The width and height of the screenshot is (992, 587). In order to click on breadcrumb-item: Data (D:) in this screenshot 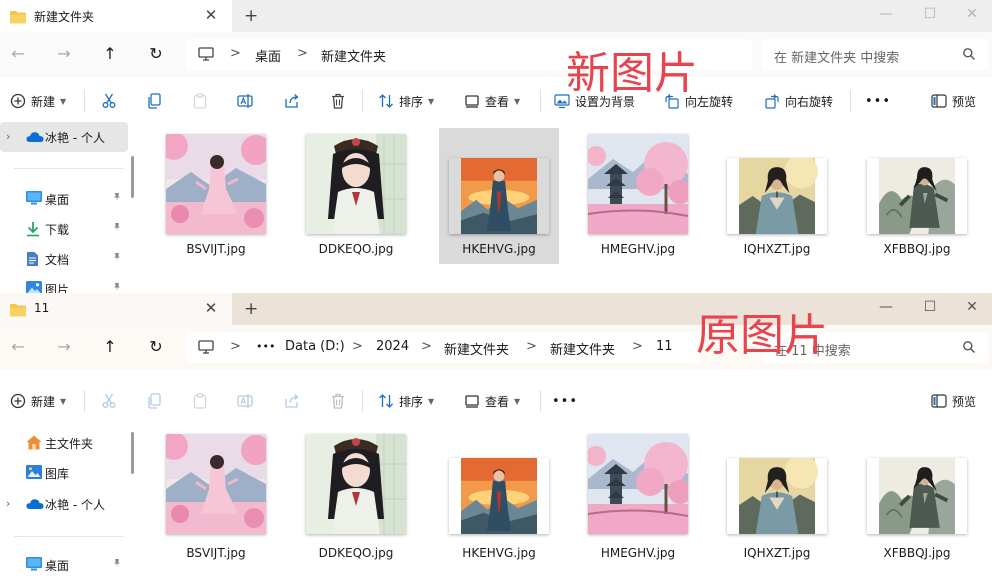, I will do `click(315, 346)`.